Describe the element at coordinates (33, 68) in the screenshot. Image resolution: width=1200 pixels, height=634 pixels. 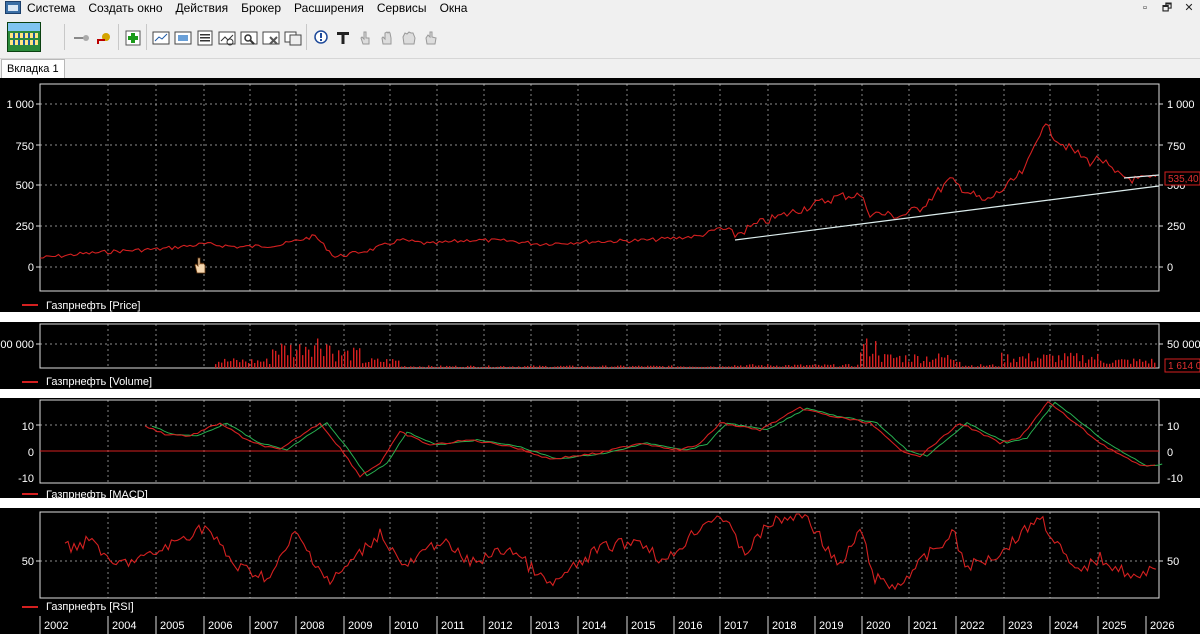
I see `tab-vkladka-1: Вкладка 1` at that location.